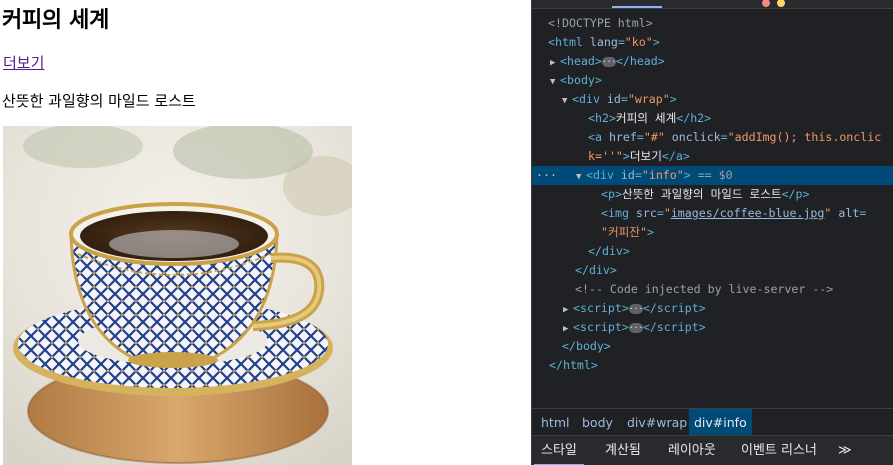 This screenshot has width=893, height=465. Describe the element at coordinates (692, 450) in the screenshot. I see `tab-layout: 레이아웃` at that location.